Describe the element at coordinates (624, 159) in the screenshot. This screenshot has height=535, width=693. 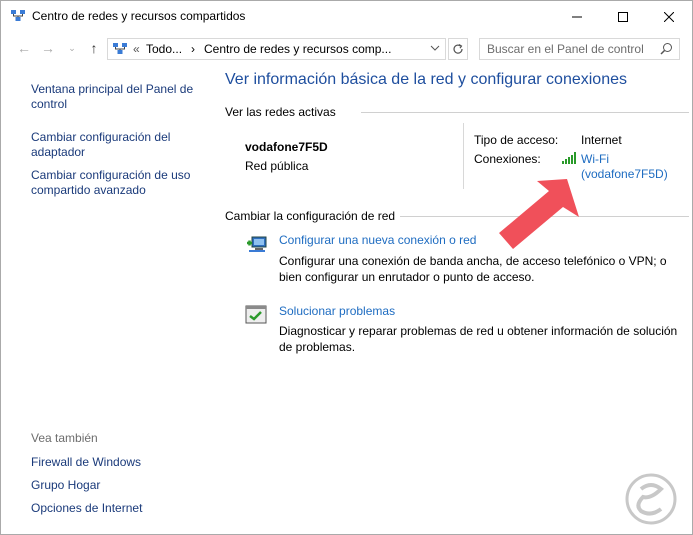
I see `wifi-link-line1: Wi-Fi` at that location.